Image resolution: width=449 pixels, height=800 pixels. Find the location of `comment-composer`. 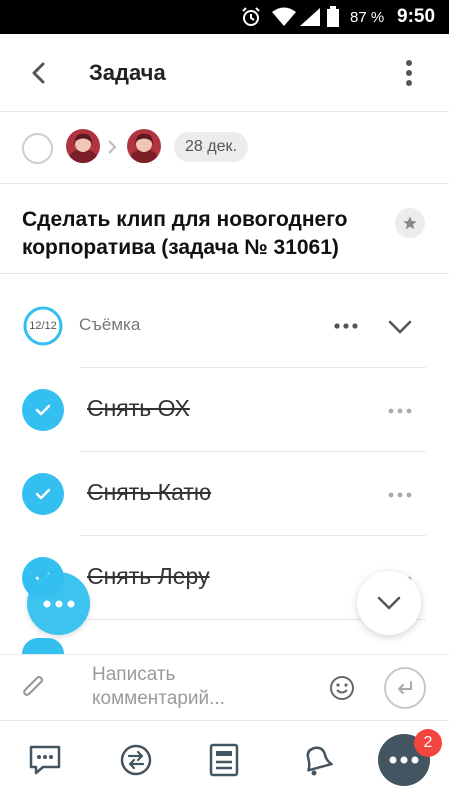

comment-composer is located at coordinates (224, 687).